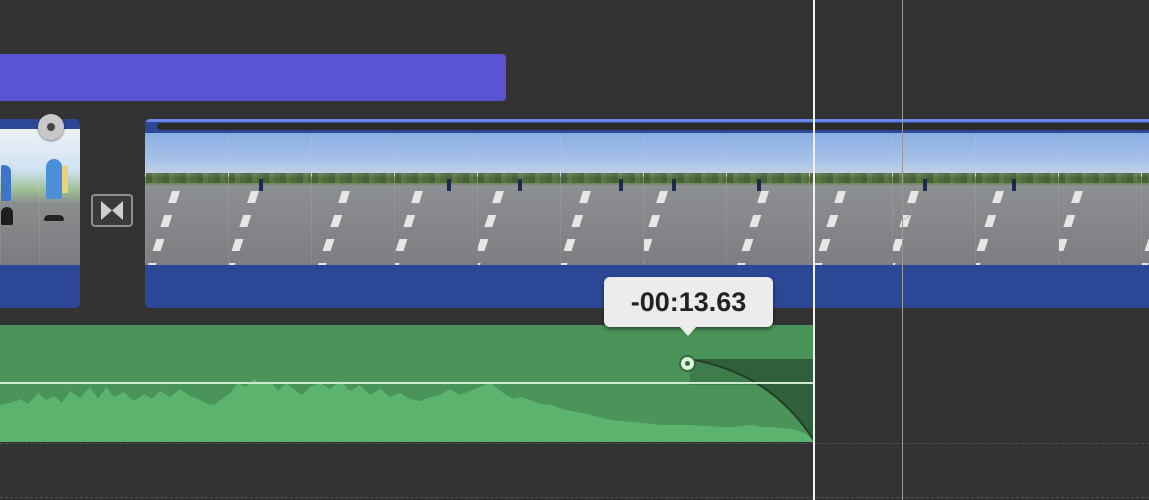 Image resolution: width=1149 pixels, height=500 pixels. What do you see at coordinates (688, 301) in the screenshot?
I see `fade-duration-value: -00:13.63` at bounding box center [688, 301].